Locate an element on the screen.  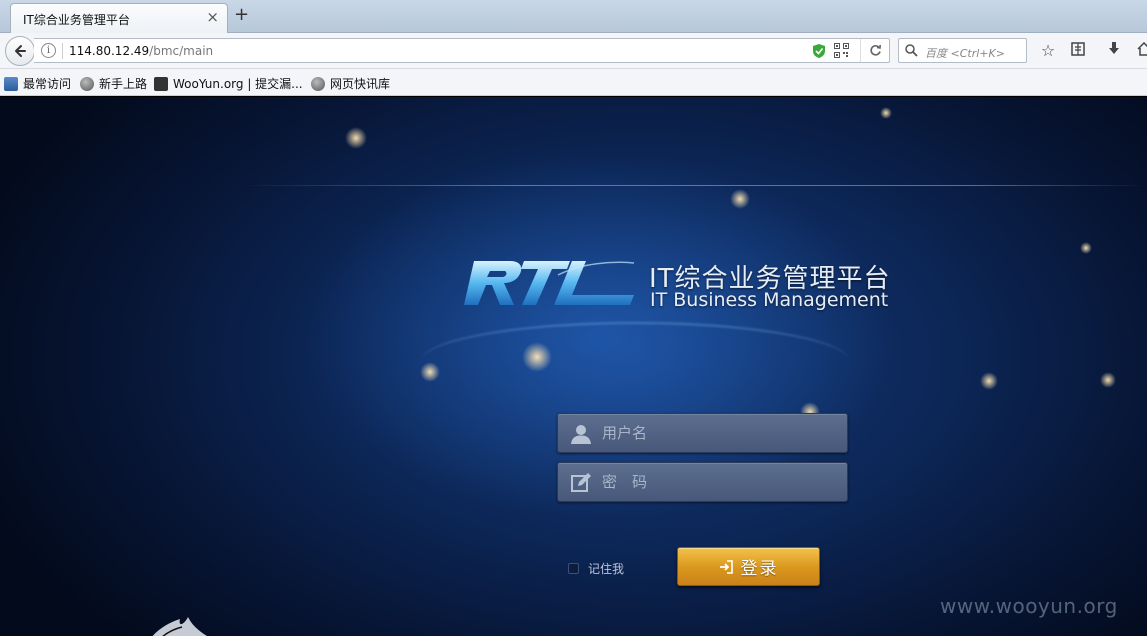
remember-checkbox is located at coordinates (573, 568).